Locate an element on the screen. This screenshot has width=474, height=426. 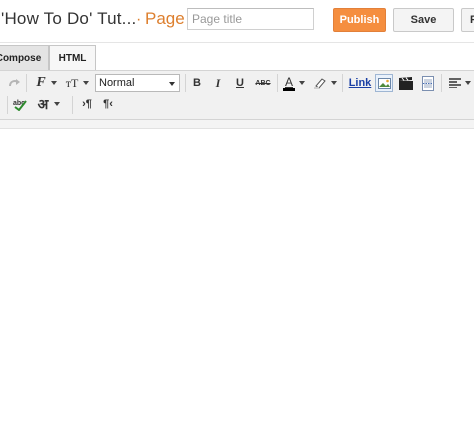
header-divider is located at coordinates (237, 42).